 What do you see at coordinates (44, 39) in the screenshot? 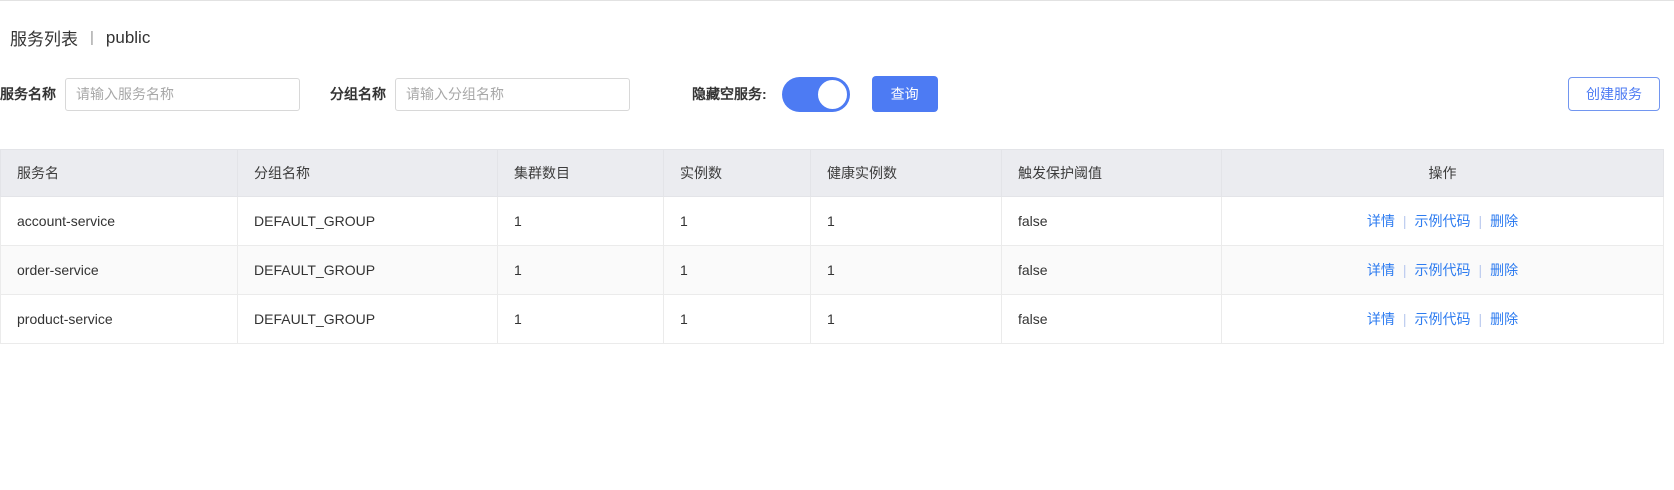
I see `page-title-text: 服务列表` at bounding box center [44, 39].